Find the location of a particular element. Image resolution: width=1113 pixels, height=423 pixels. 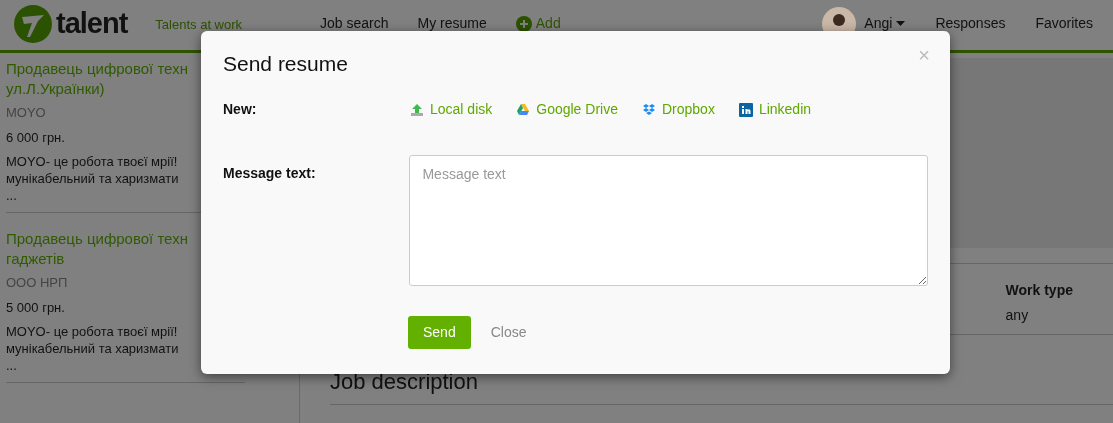

field-label: New: is located at coordinates (240, 109).